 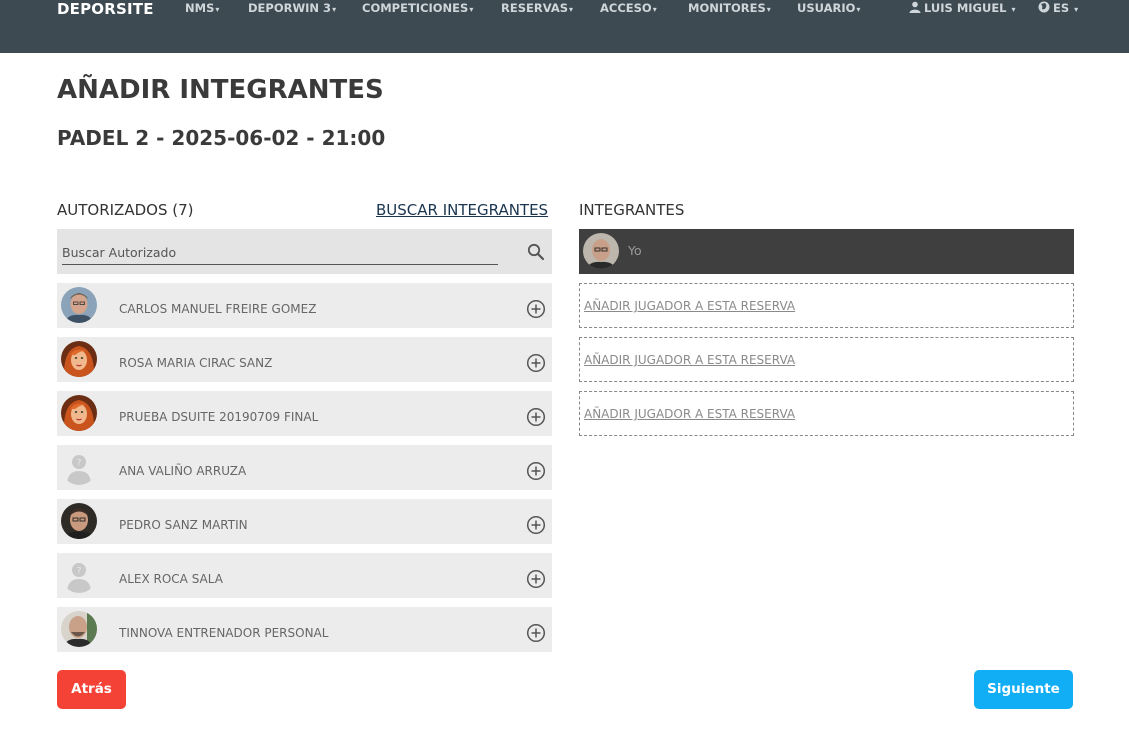 What do you see at coordinates (635, 250) in the screenshot?
I see `member-name: Yo` at bounding box center [635, 250].